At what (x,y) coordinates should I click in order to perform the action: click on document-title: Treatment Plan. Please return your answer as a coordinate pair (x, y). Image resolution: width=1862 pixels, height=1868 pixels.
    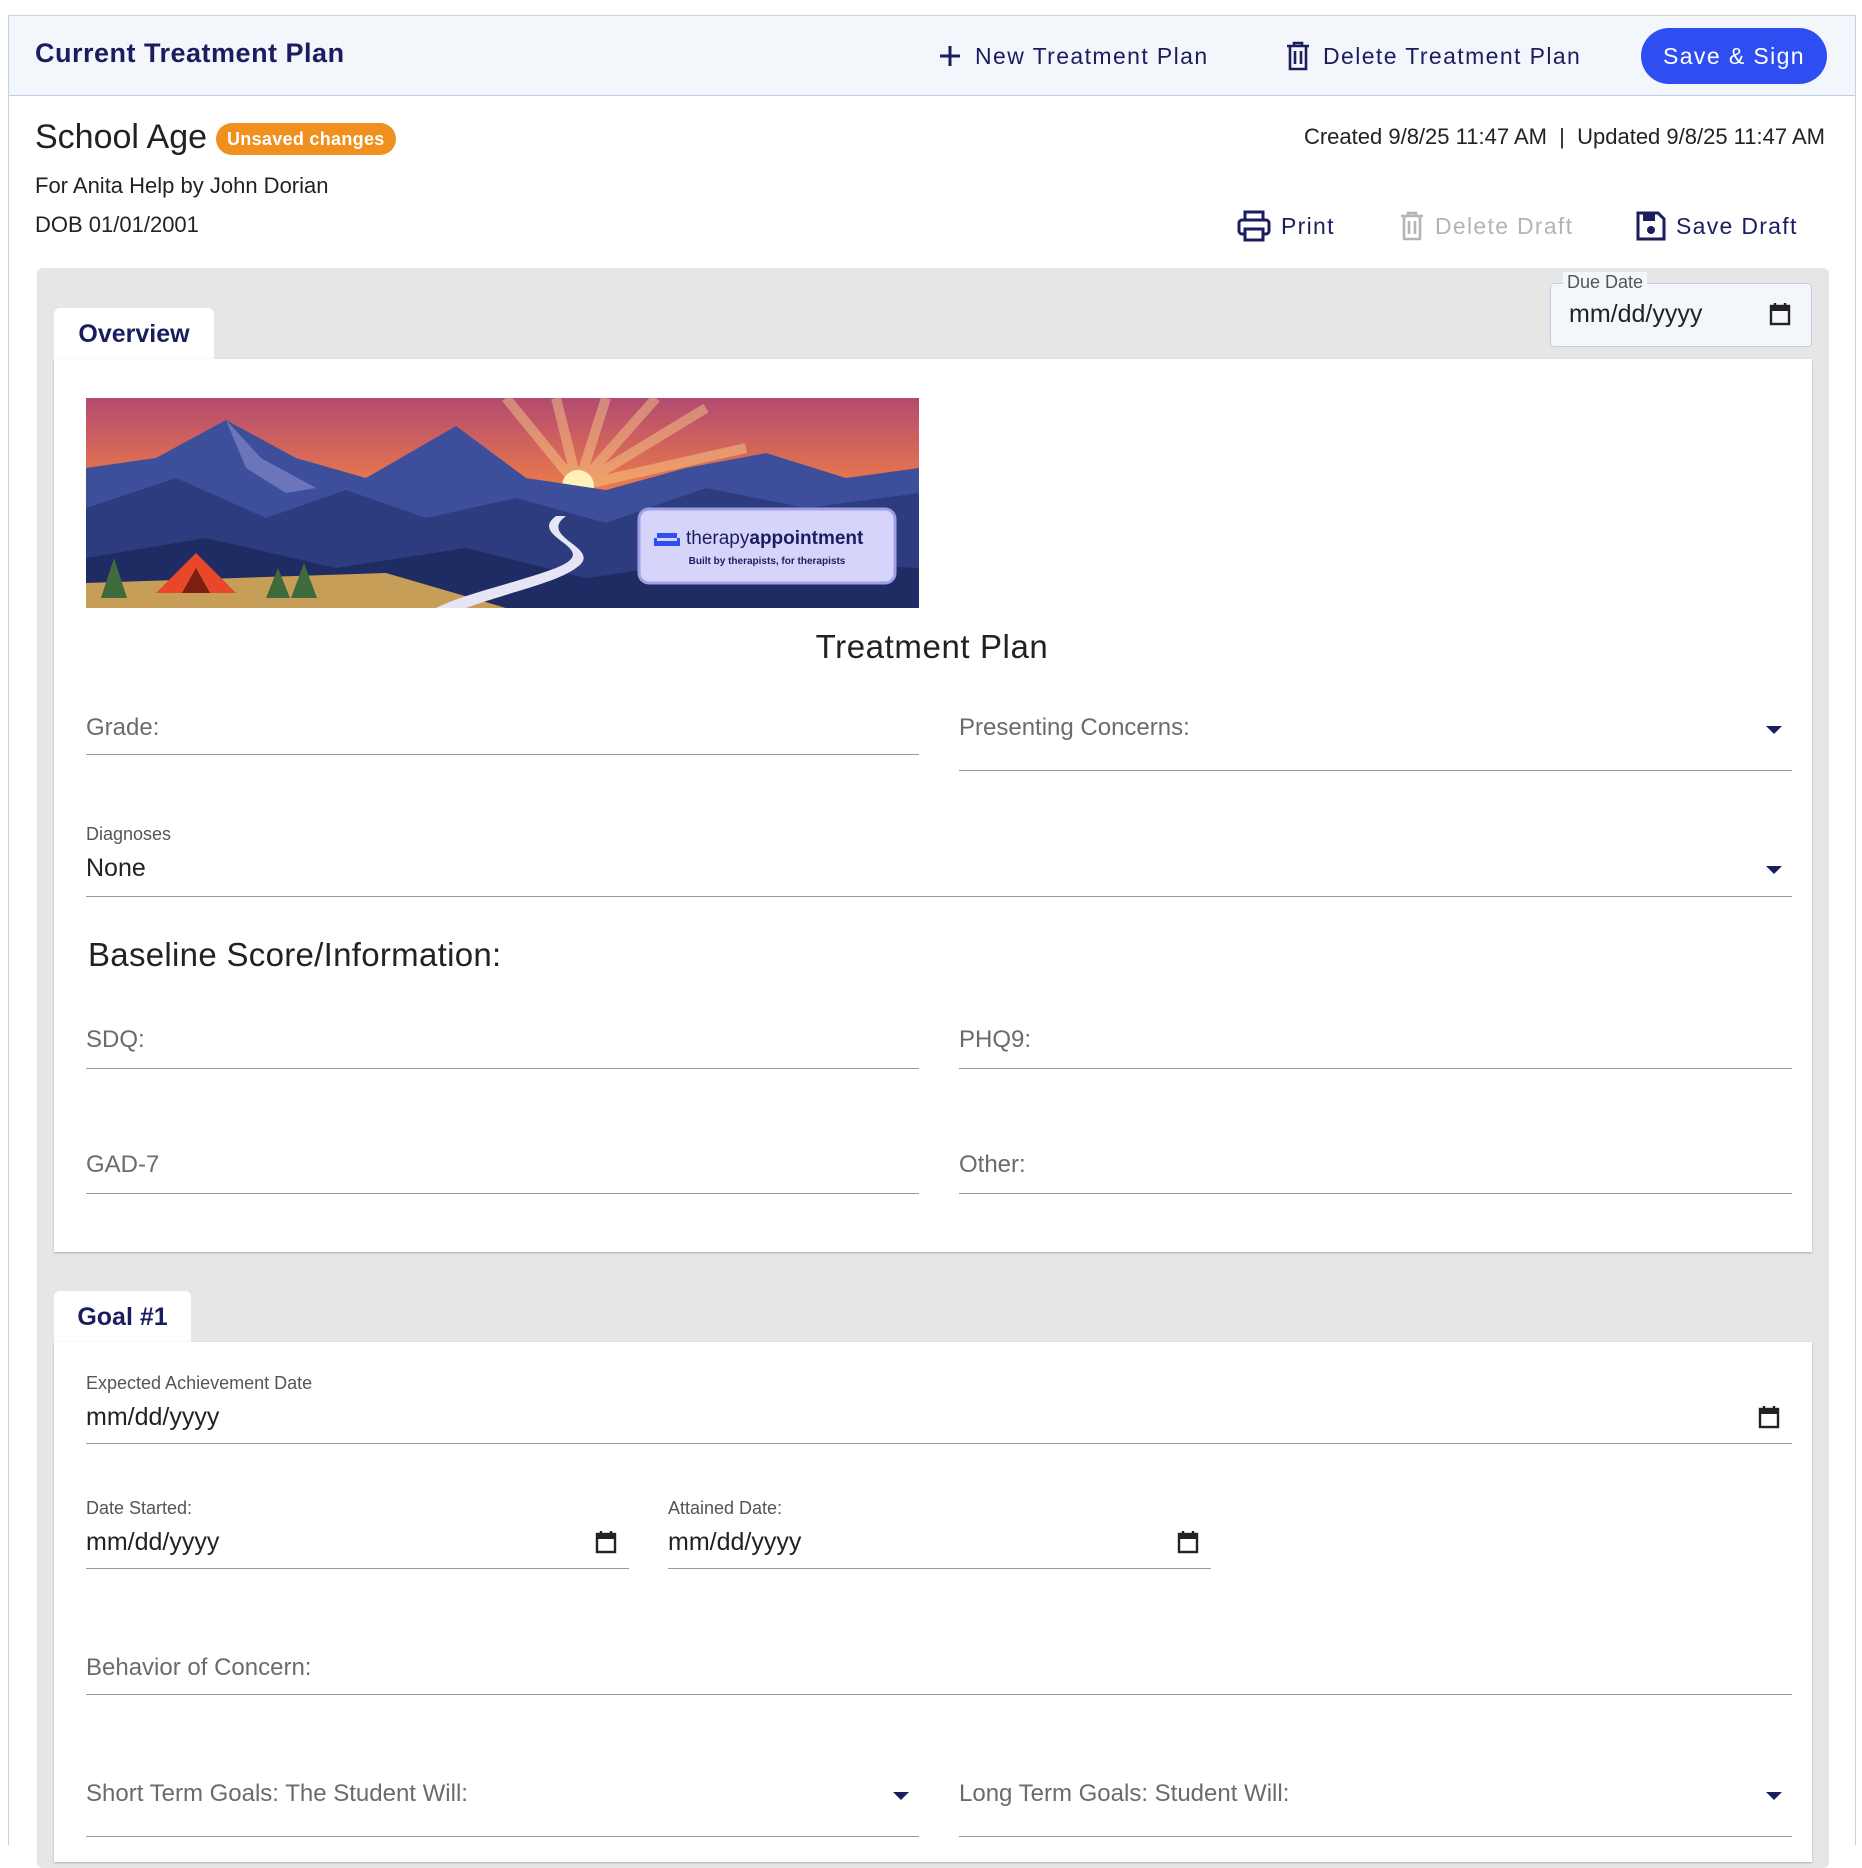
    Looking at the image, I should click on (932, 646).